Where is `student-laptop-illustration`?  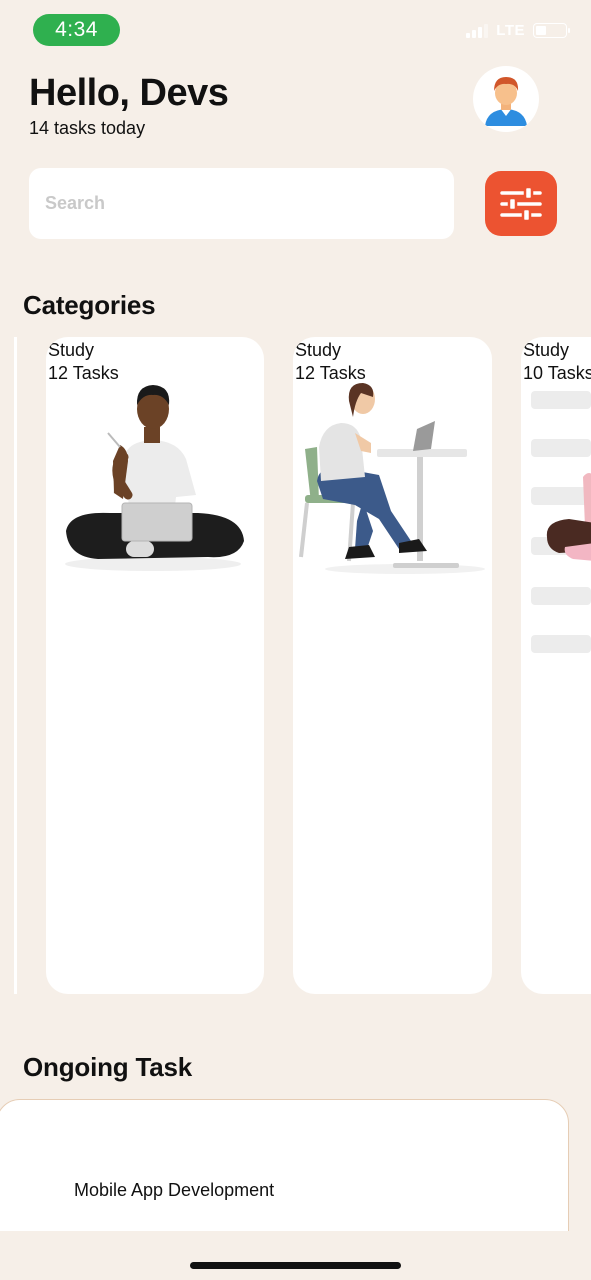
student-laptop-illustration is located at coordinates (154, 478).